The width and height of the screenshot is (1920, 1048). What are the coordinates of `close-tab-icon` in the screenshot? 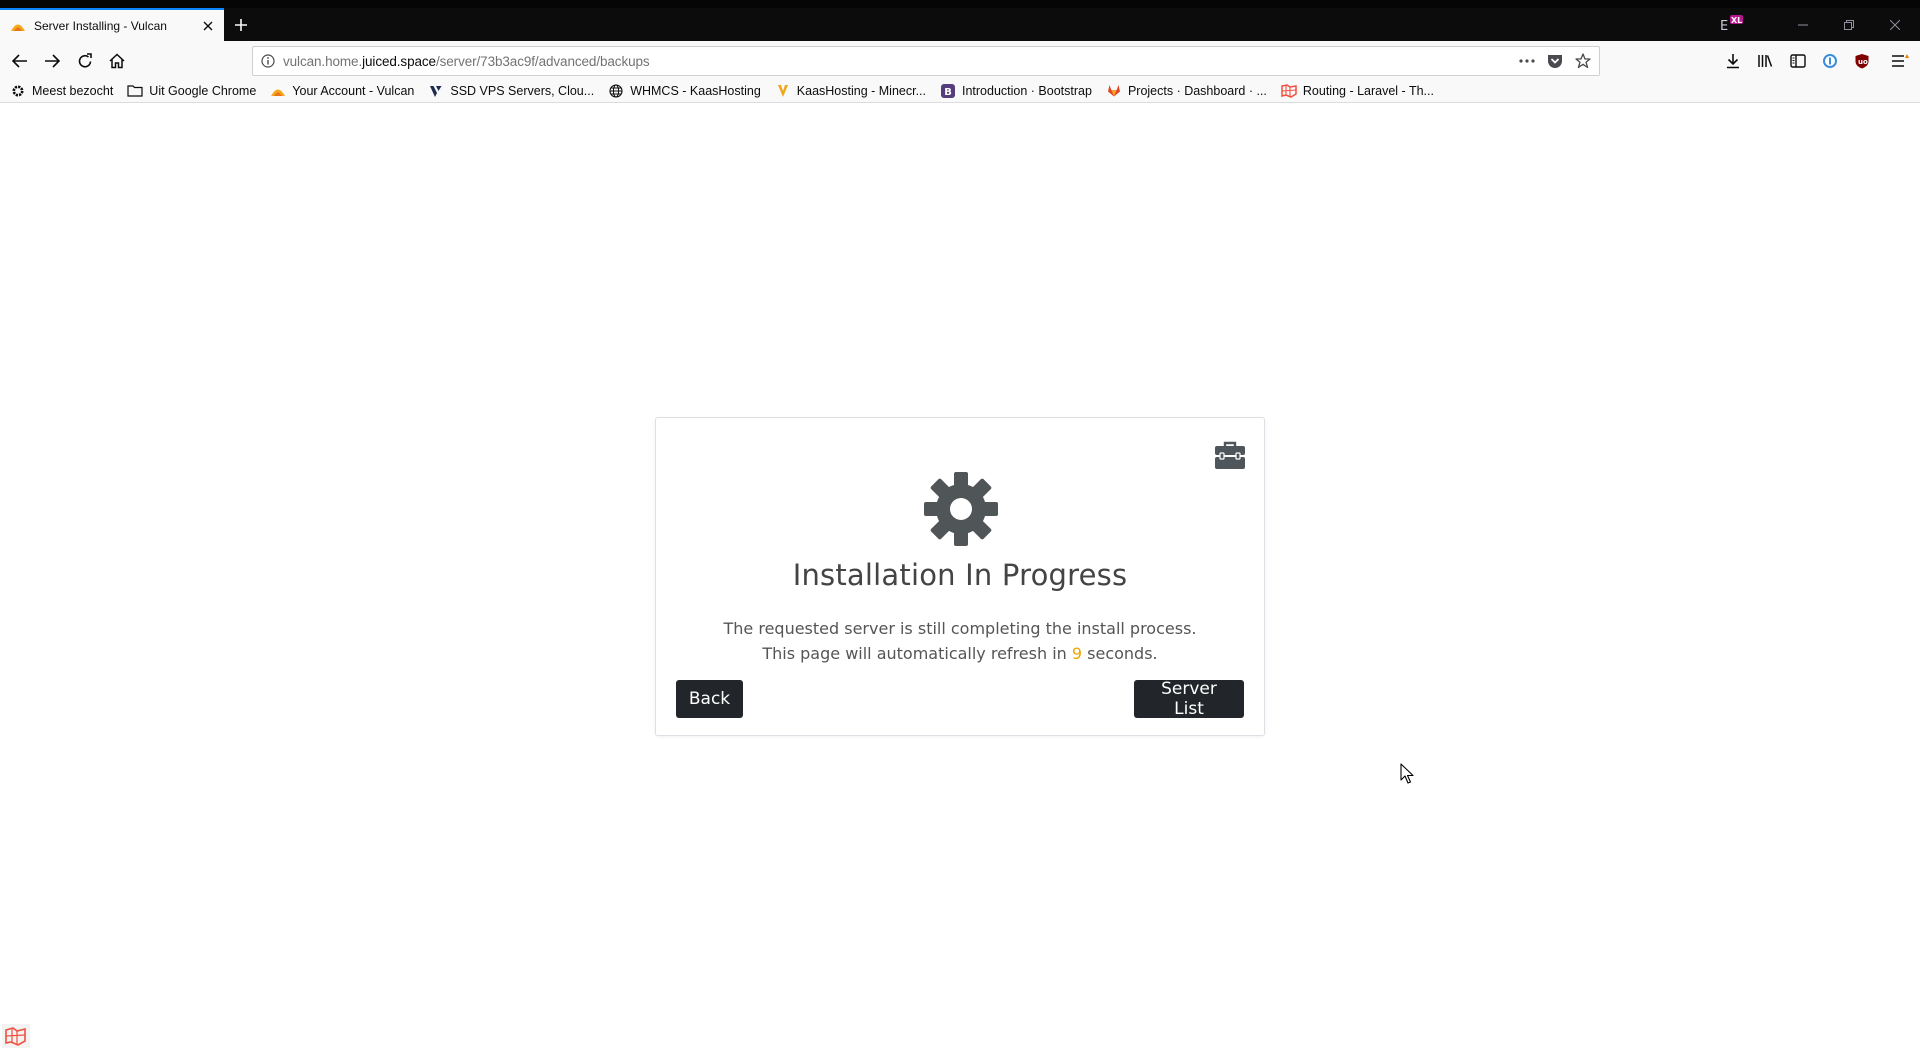 It's located at (208, 26).